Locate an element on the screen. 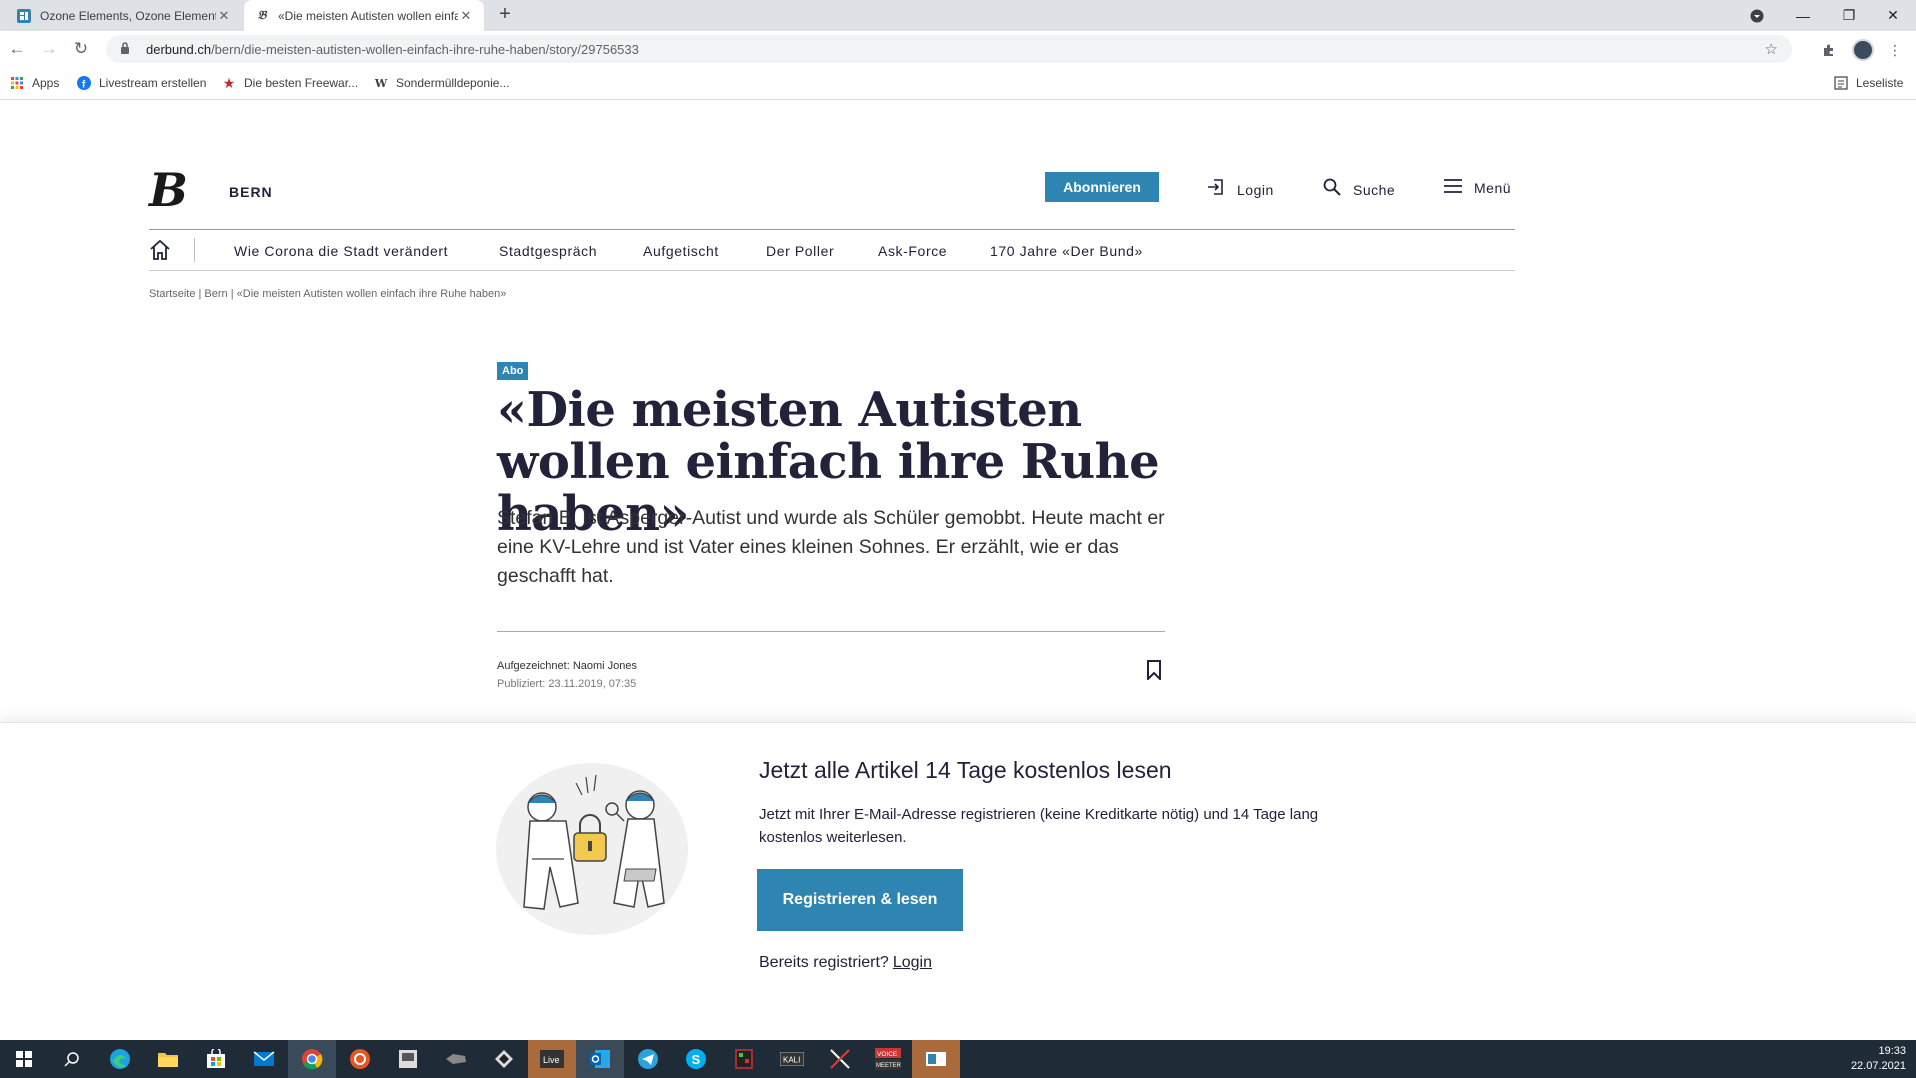 Image resolution: width=1916 pixels, height=1078 pixels. menu-link: Menü is located at coordinates (1477, 188).